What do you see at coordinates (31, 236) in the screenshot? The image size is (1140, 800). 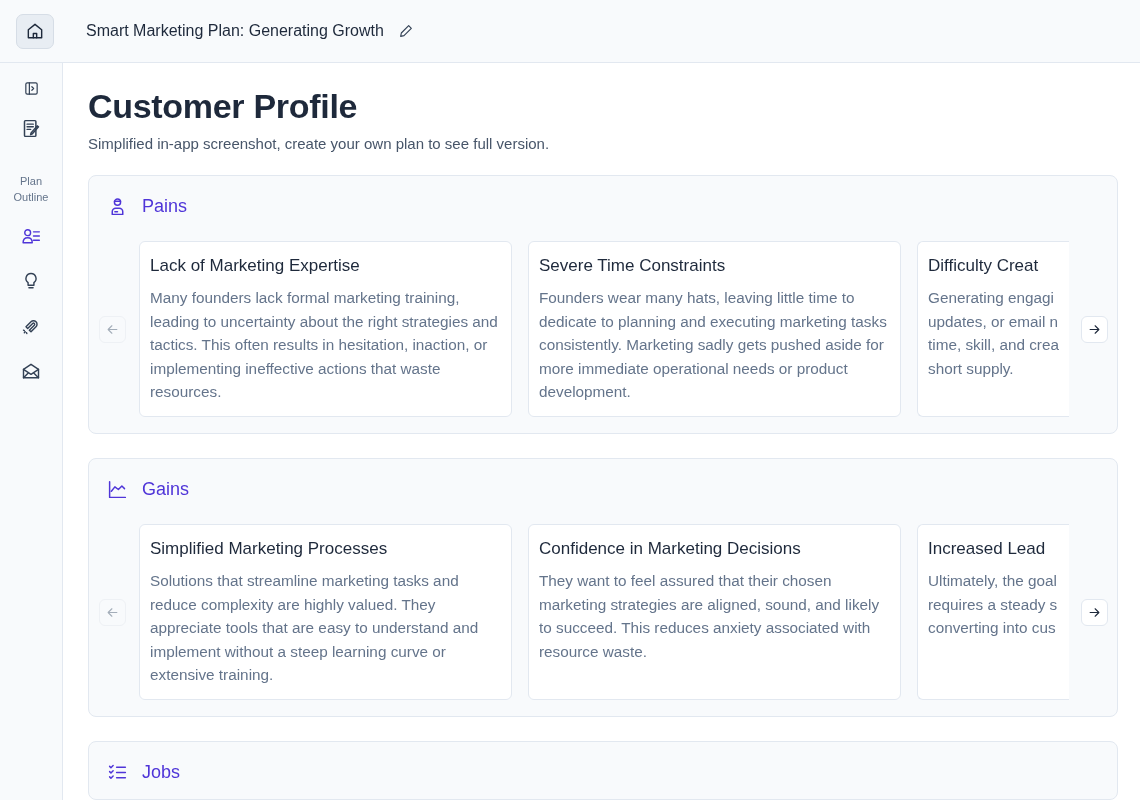 I see `person-list-icon` at bounding box center [31, 236].